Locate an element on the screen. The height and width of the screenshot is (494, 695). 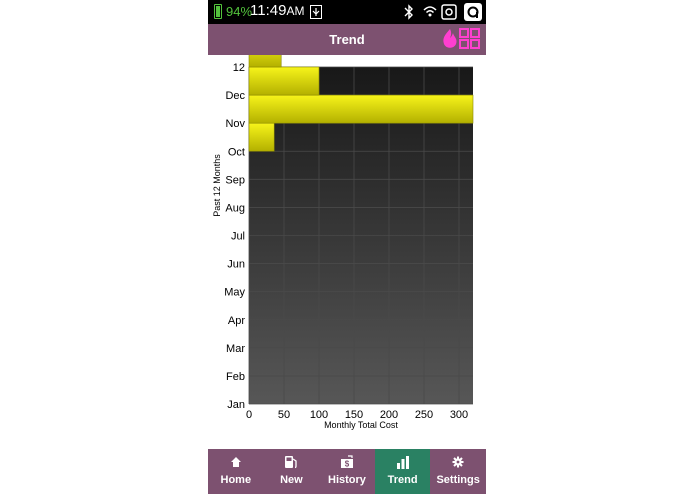
x-tick-label: 0 is located at coordinates (249, 415).